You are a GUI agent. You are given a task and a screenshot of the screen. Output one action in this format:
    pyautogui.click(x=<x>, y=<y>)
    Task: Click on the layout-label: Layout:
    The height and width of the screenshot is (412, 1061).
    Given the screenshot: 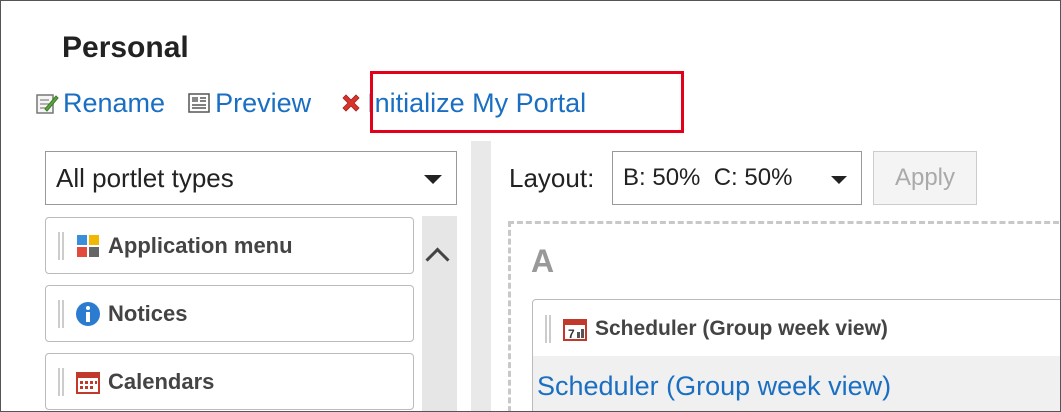 What is the action you would take?
    pyautogui.click(x=552, y=178)
    